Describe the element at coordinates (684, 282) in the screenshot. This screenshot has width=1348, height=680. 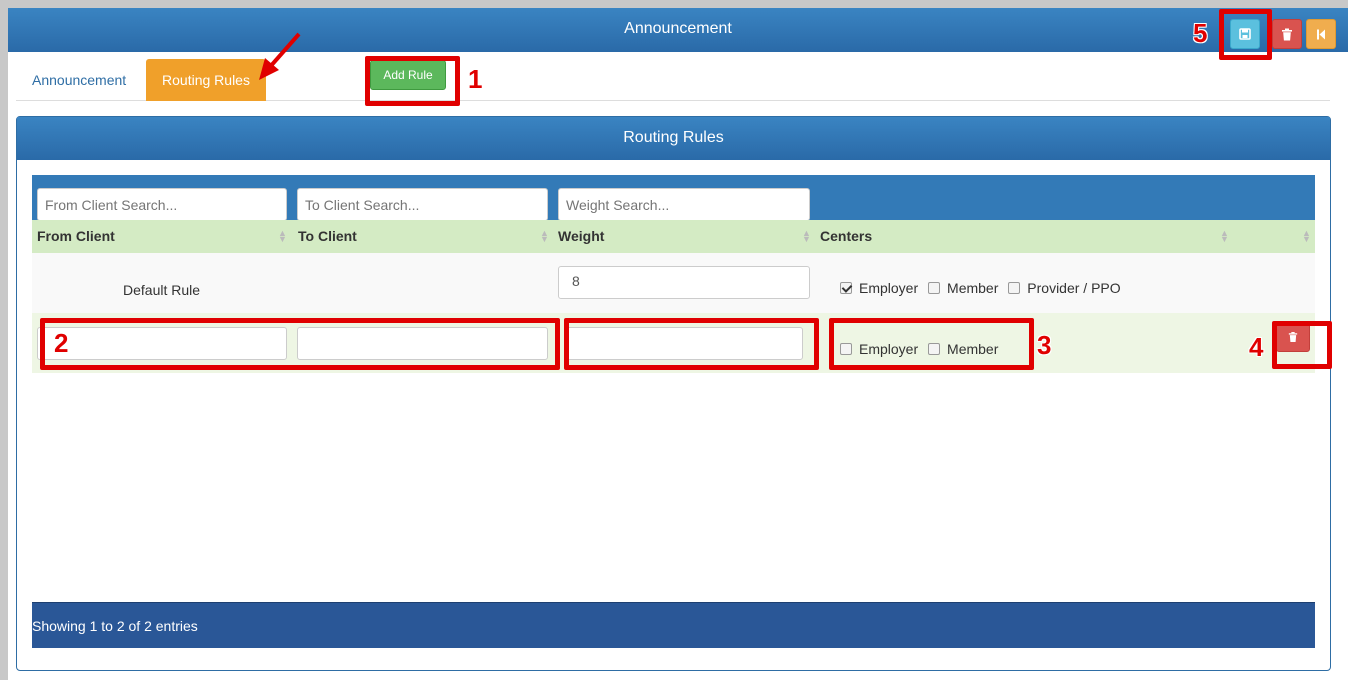
I see `weight-field: 8` at that location.